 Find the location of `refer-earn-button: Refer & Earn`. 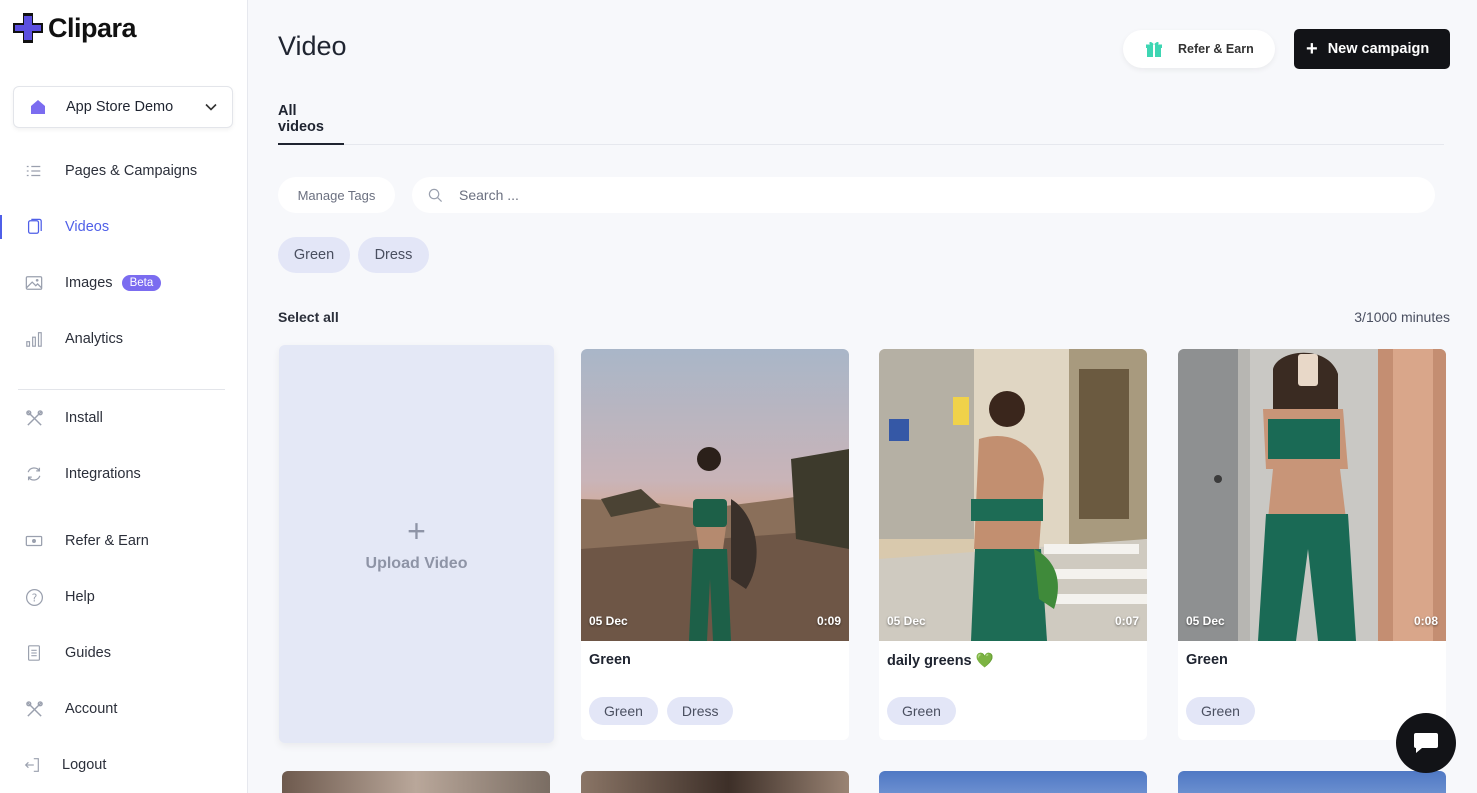

refer-earn-button: Refer & Earn is located at coordinates (1199, 49).